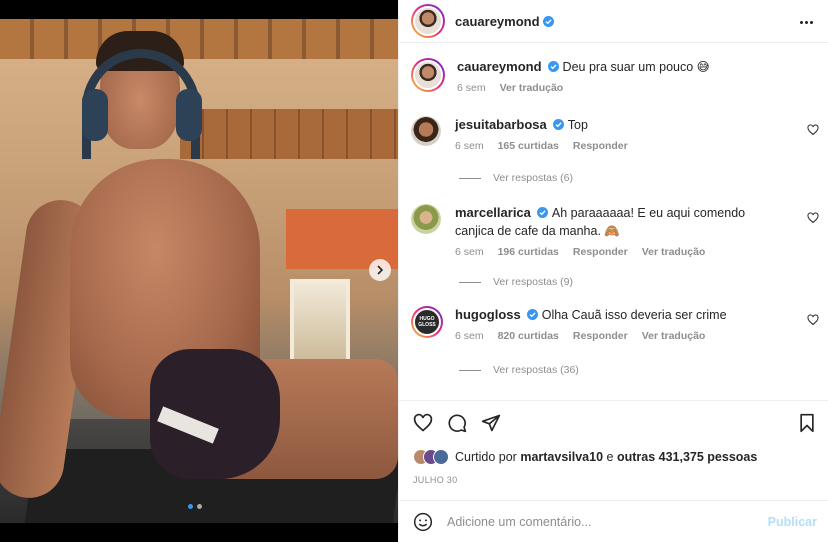 Image resolution: width=828 pixels, height=542 pixels. I want to click on more-options-button, so click(806, 22).